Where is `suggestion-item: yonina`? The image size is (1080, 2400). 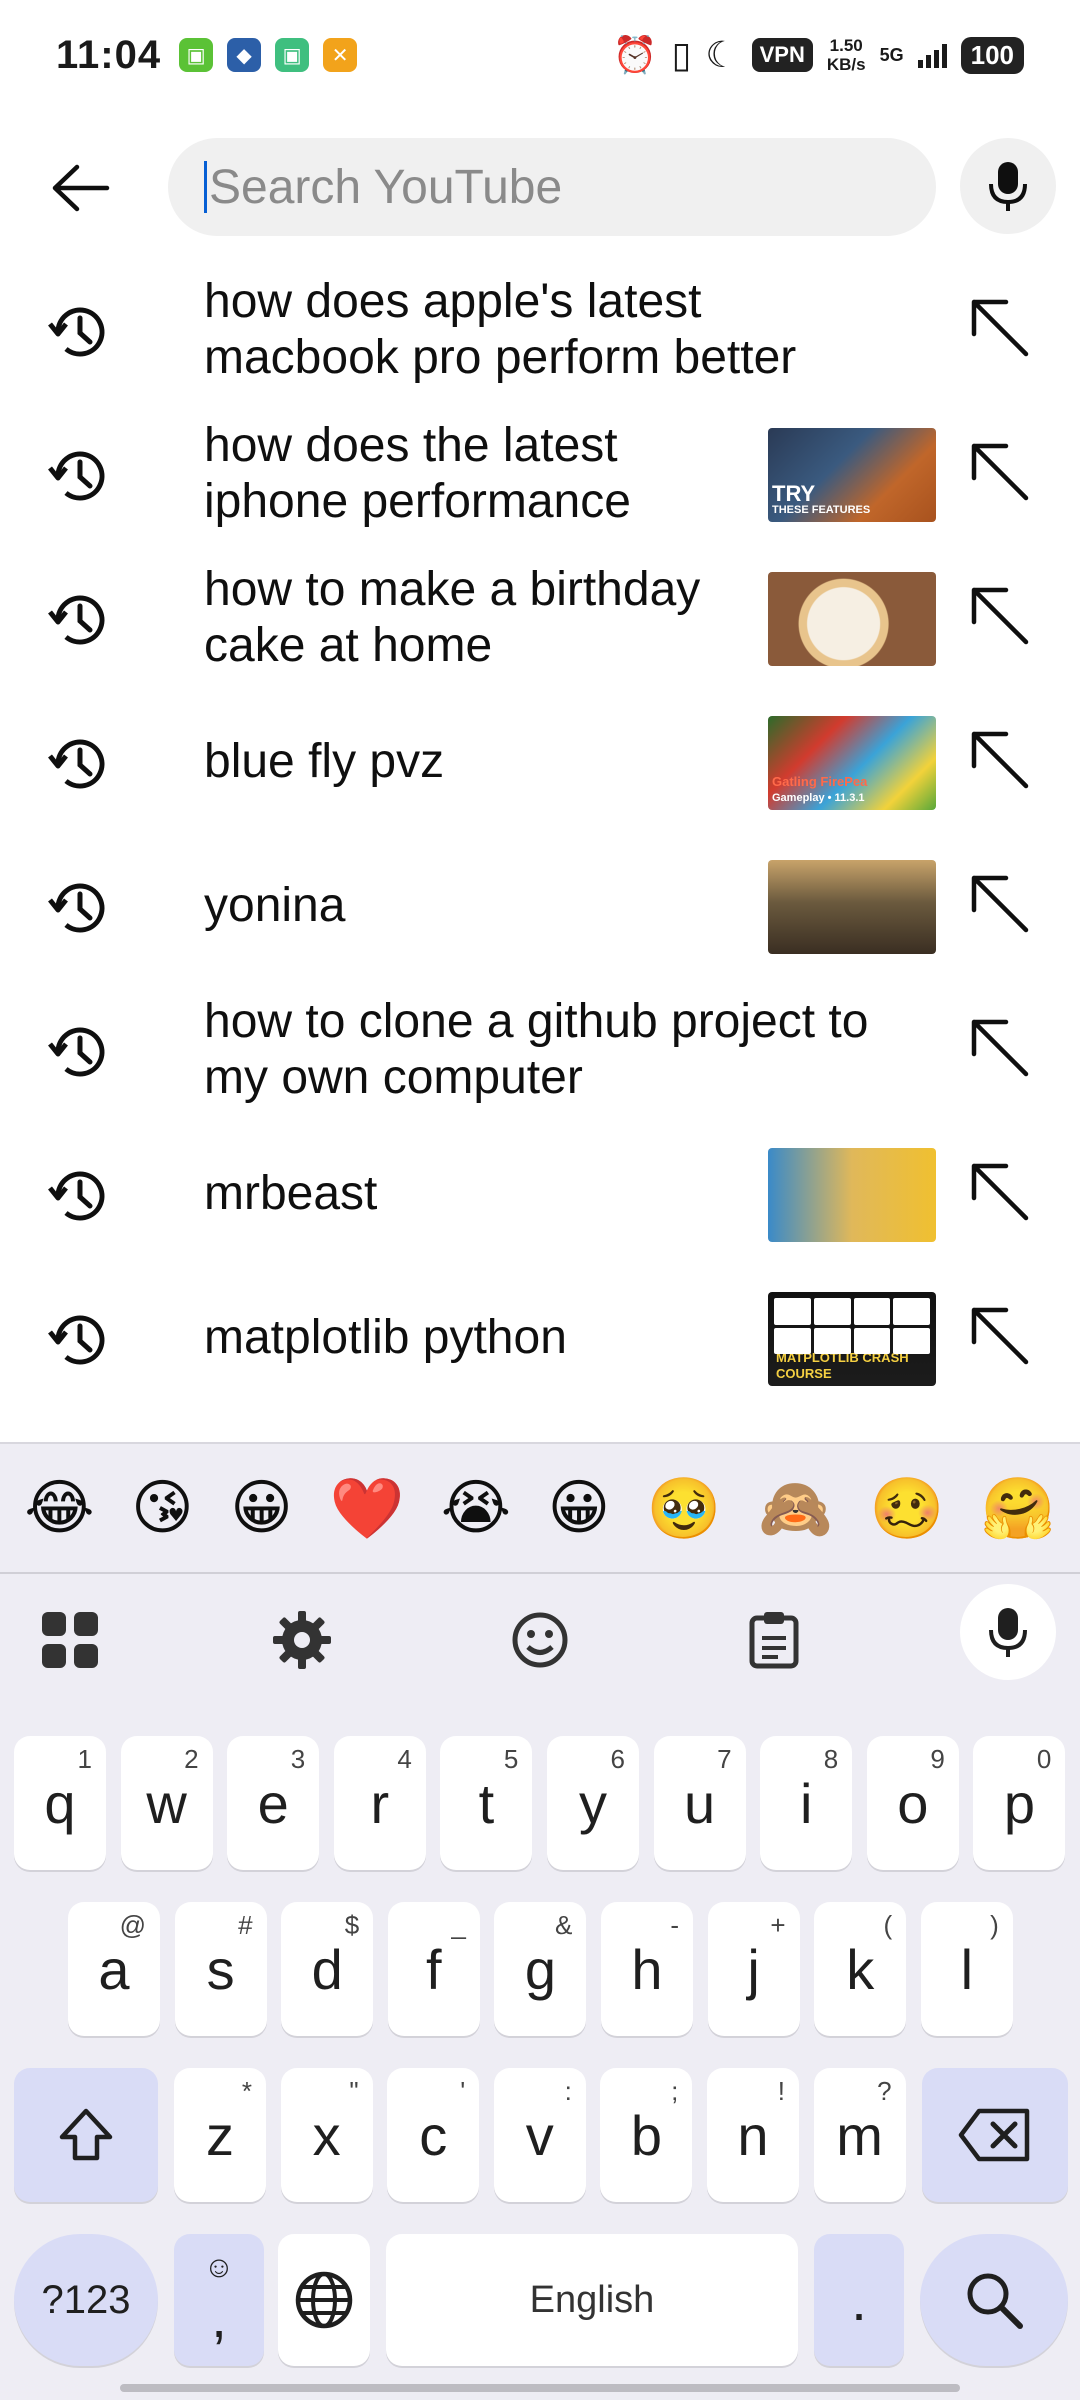 suggestion-item: yonina is located at coordinates (540, 906).